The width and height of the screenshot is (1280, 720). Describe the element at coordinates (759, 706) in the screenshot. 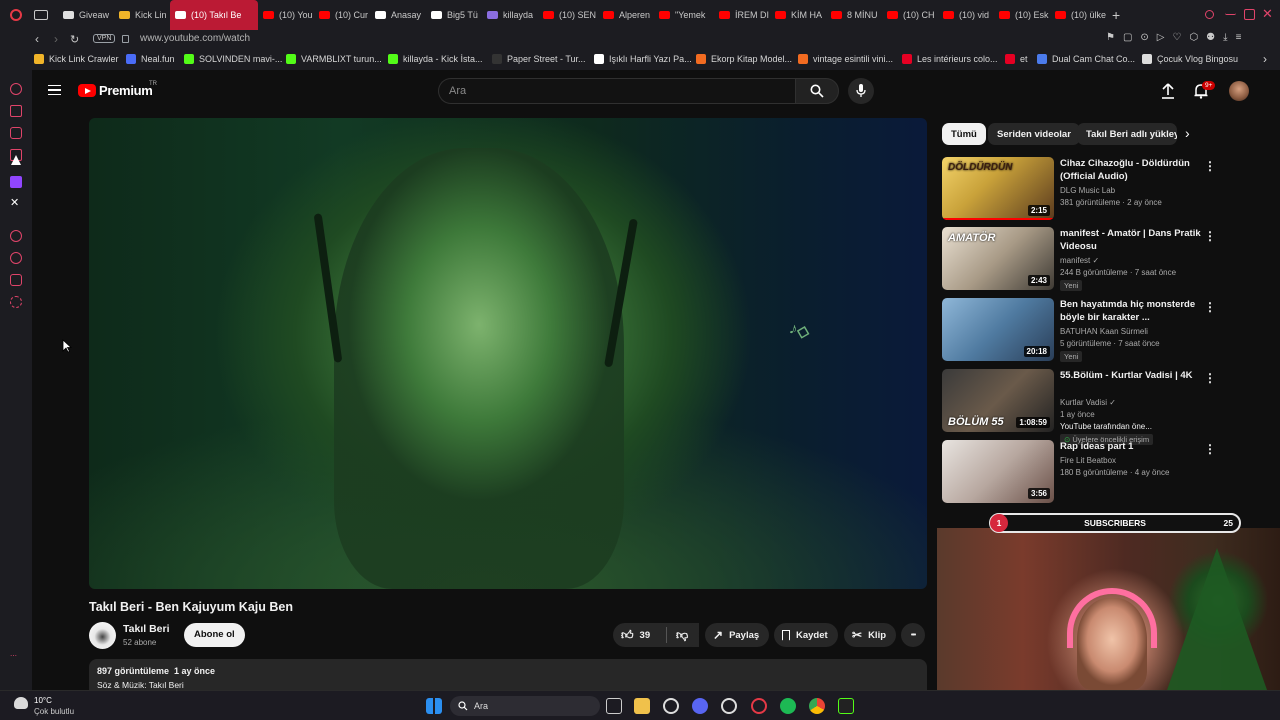

I see `opera-taskbar-icon` at that location.